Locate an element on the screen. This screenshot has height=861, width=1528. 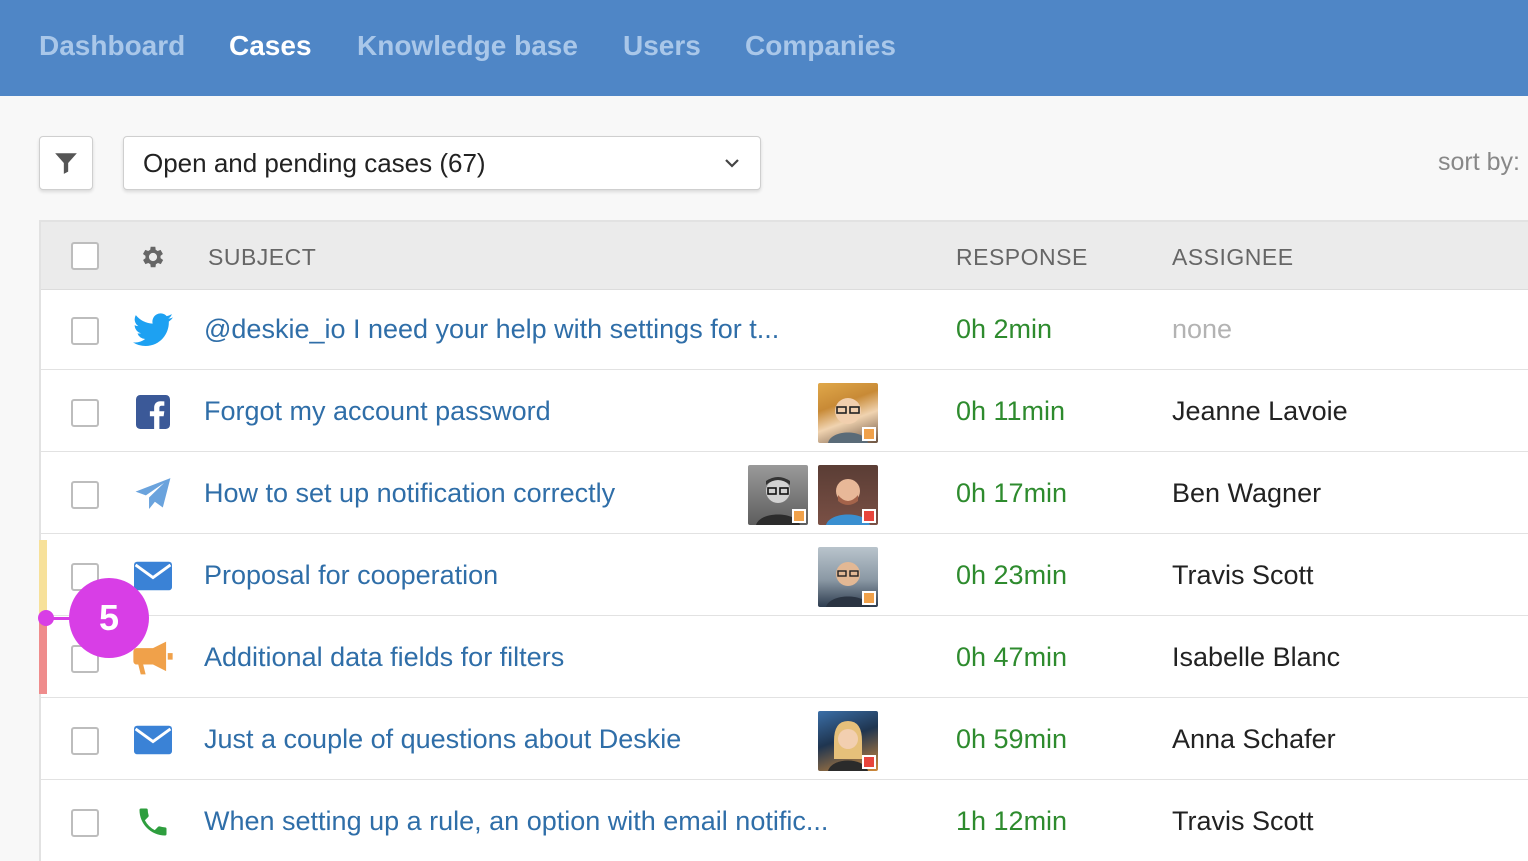
chevron-down-icon is located at coordinates (732, 163).